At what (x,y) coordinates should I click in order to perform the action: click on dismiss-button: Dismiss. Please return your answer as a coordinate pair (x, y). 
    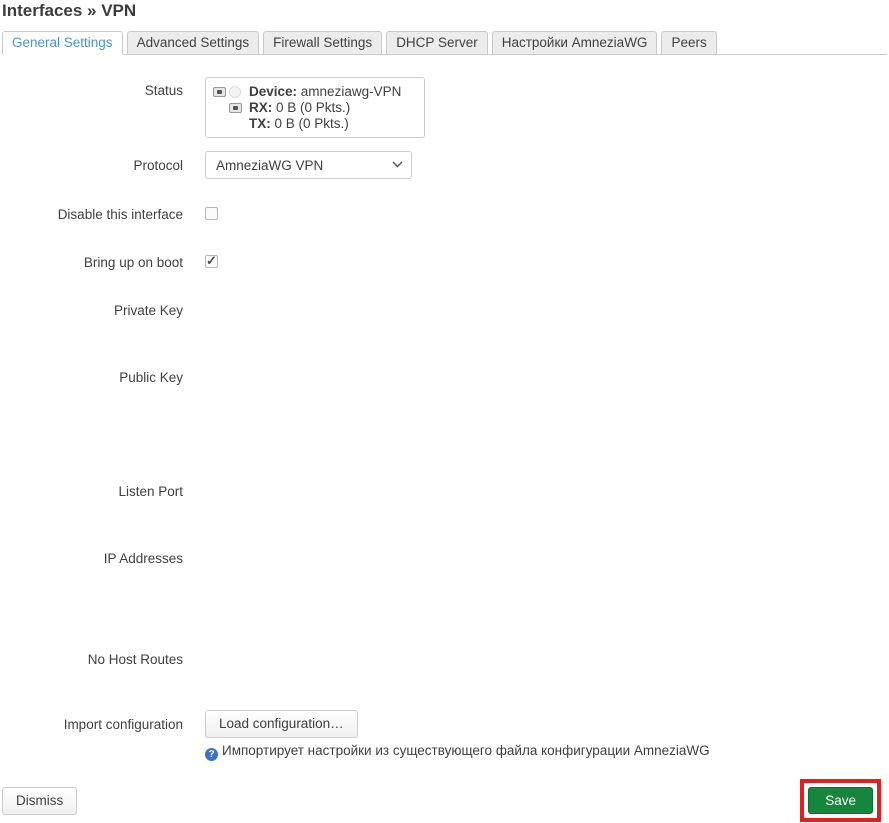
    Looking at the image, I should click on (40, 800).